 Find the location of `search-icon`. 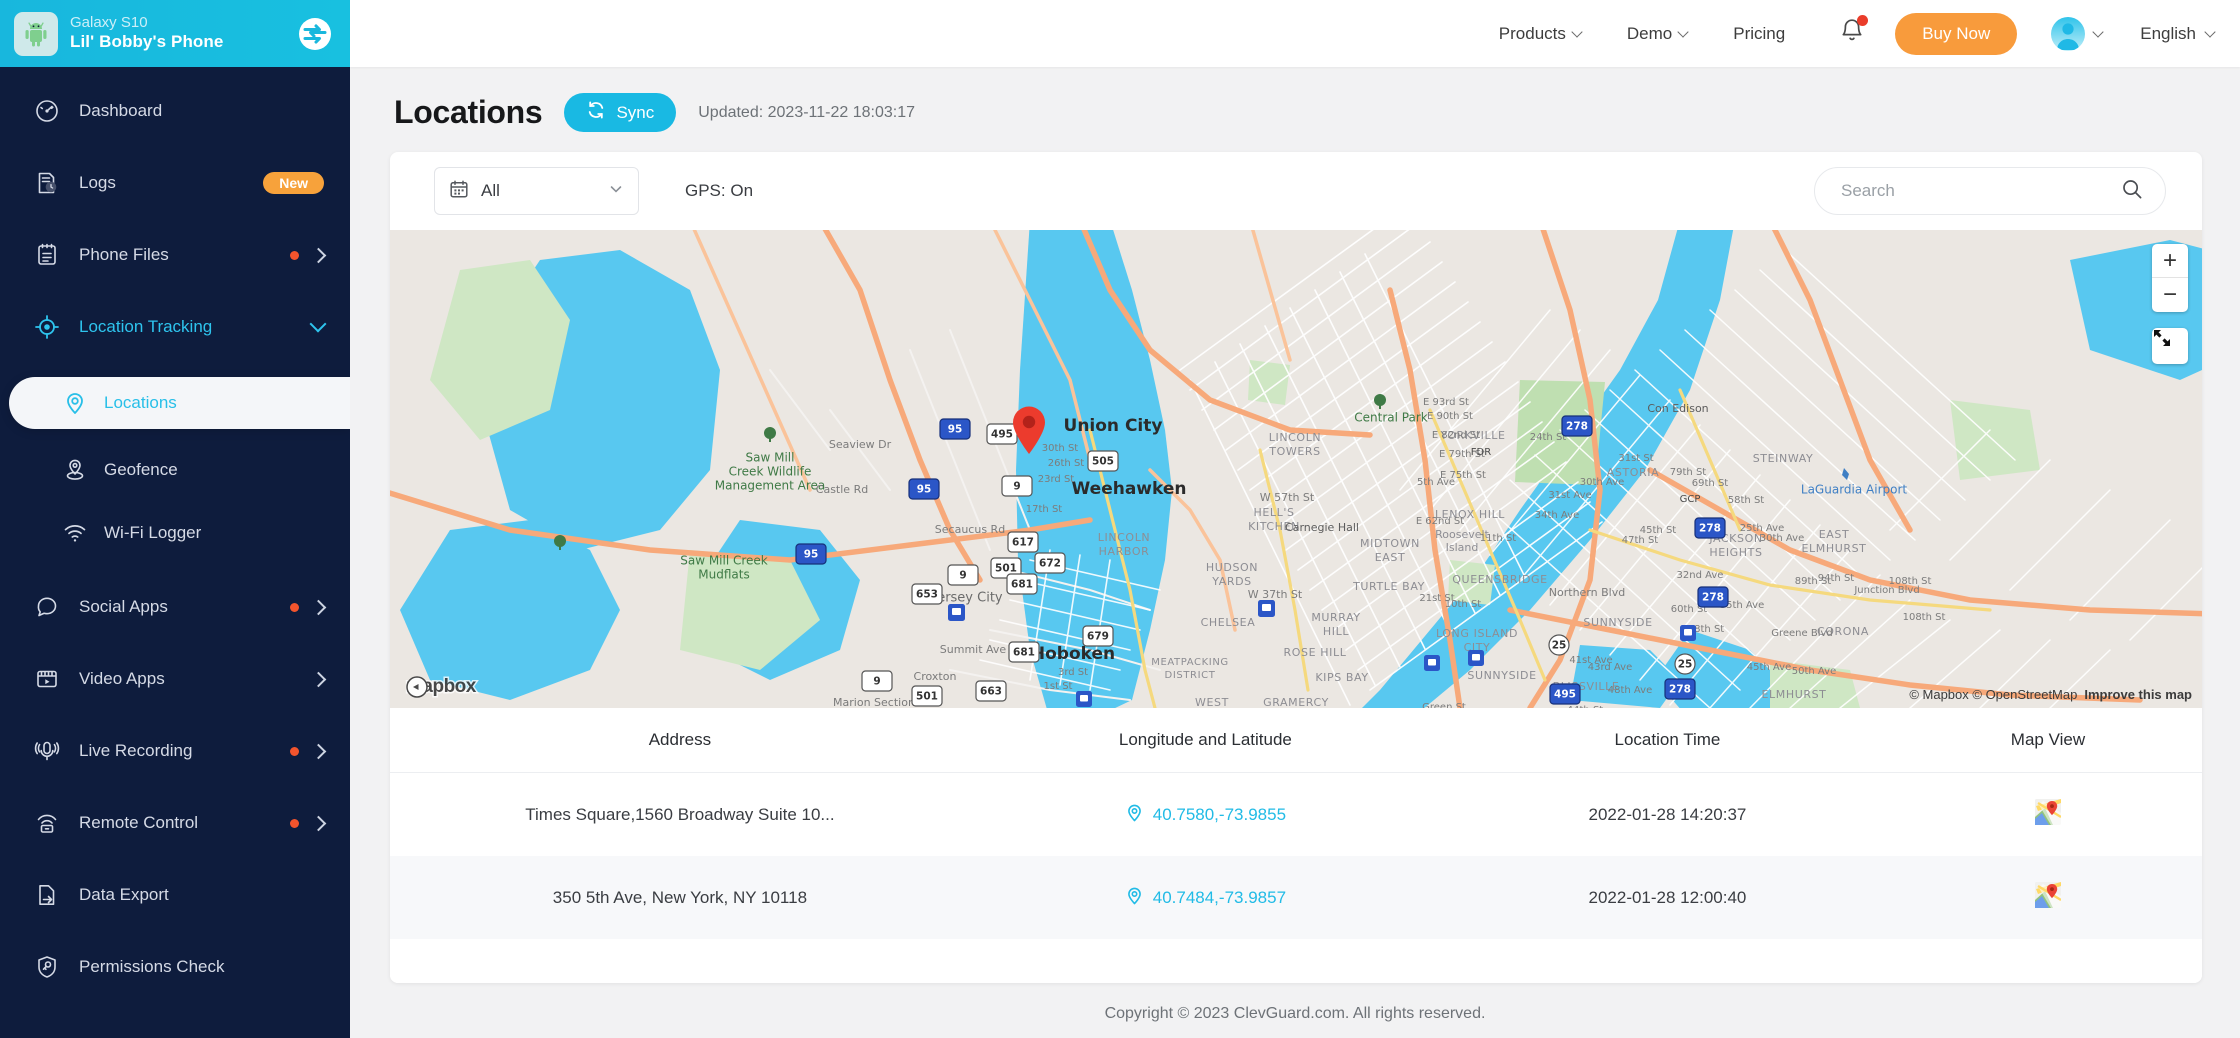

search-icon is located at coordinates (2132, 191).